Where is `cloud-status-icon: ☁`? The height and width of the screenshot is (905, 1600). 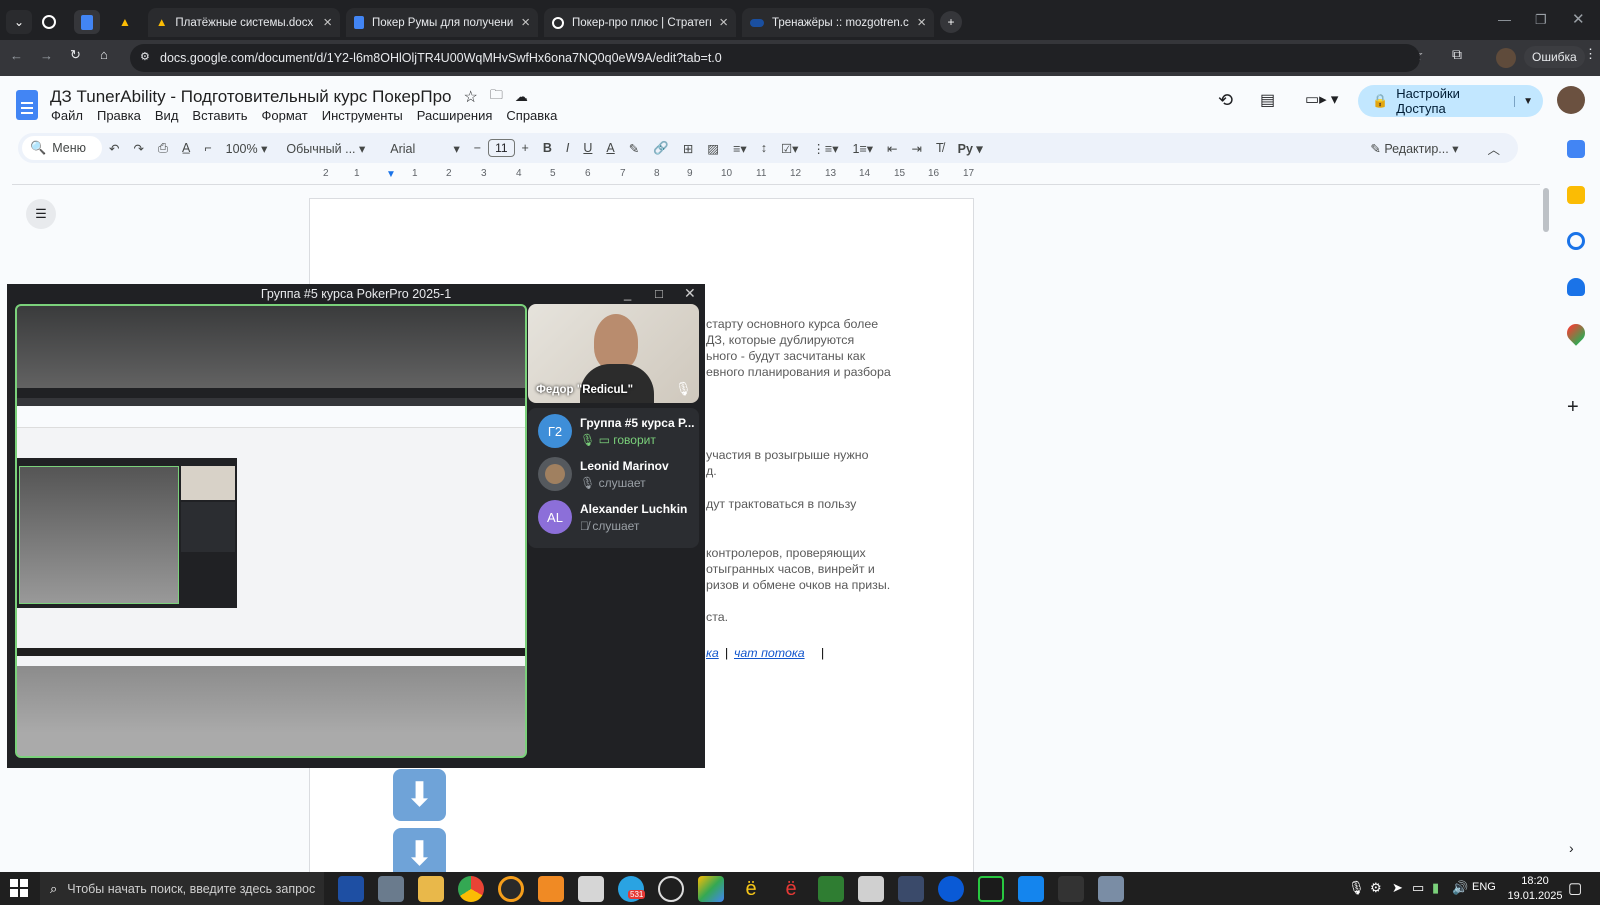
cloud-status-icon: ☁ is located at coordinates (521, 97).